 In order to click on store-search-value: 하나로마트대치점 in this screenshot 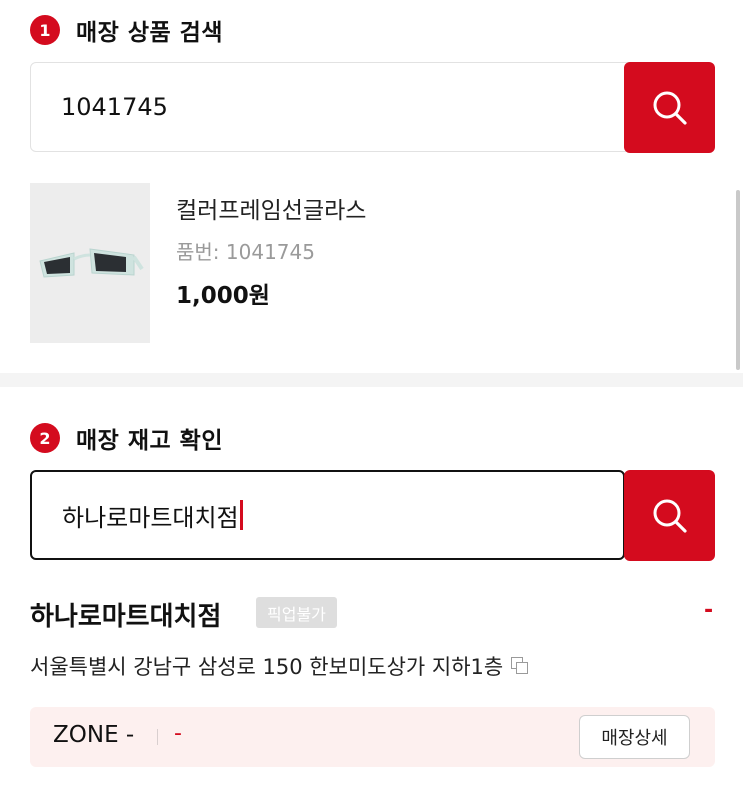, I will do `click(150, 517)`.